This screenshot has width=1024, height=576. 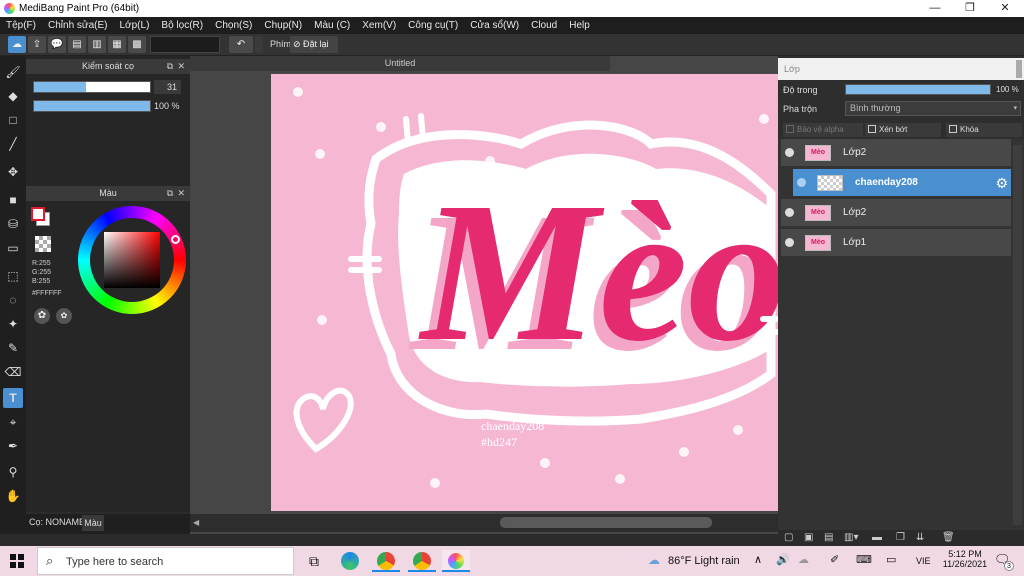 What do you see at coordinates (78, 25) in the screenshot?
I see `menu-edit: Chỉnh sửa(E)` at bounding box center [78, 25].